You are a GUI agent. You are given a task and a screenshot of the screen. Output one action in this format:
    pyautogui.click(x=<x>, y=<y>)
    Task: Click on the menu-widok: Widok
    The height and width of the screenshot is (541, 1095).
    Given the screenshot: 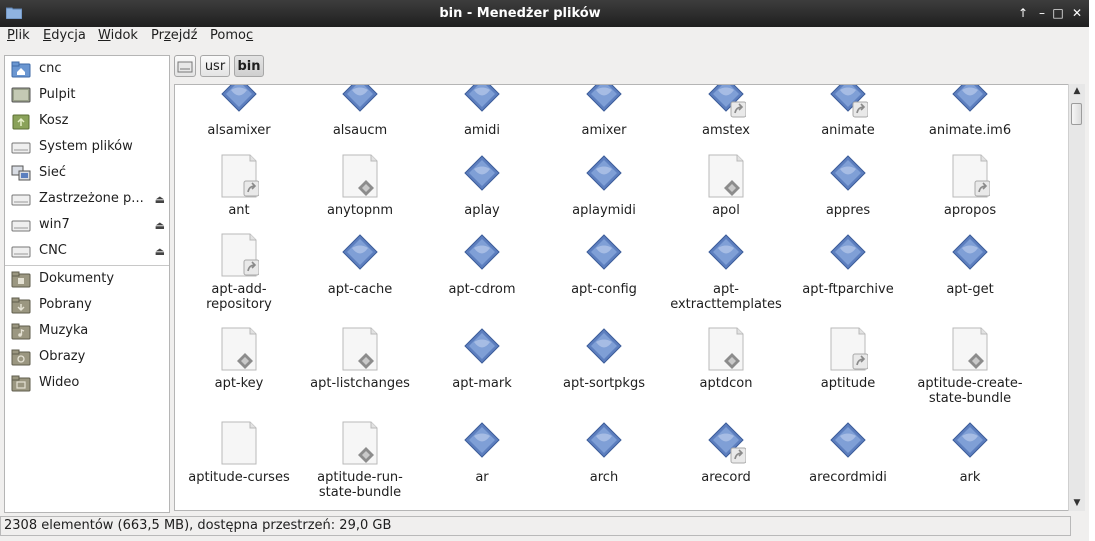 What is the action you would take?
    pyautogui.click(x=118, y=35)
    